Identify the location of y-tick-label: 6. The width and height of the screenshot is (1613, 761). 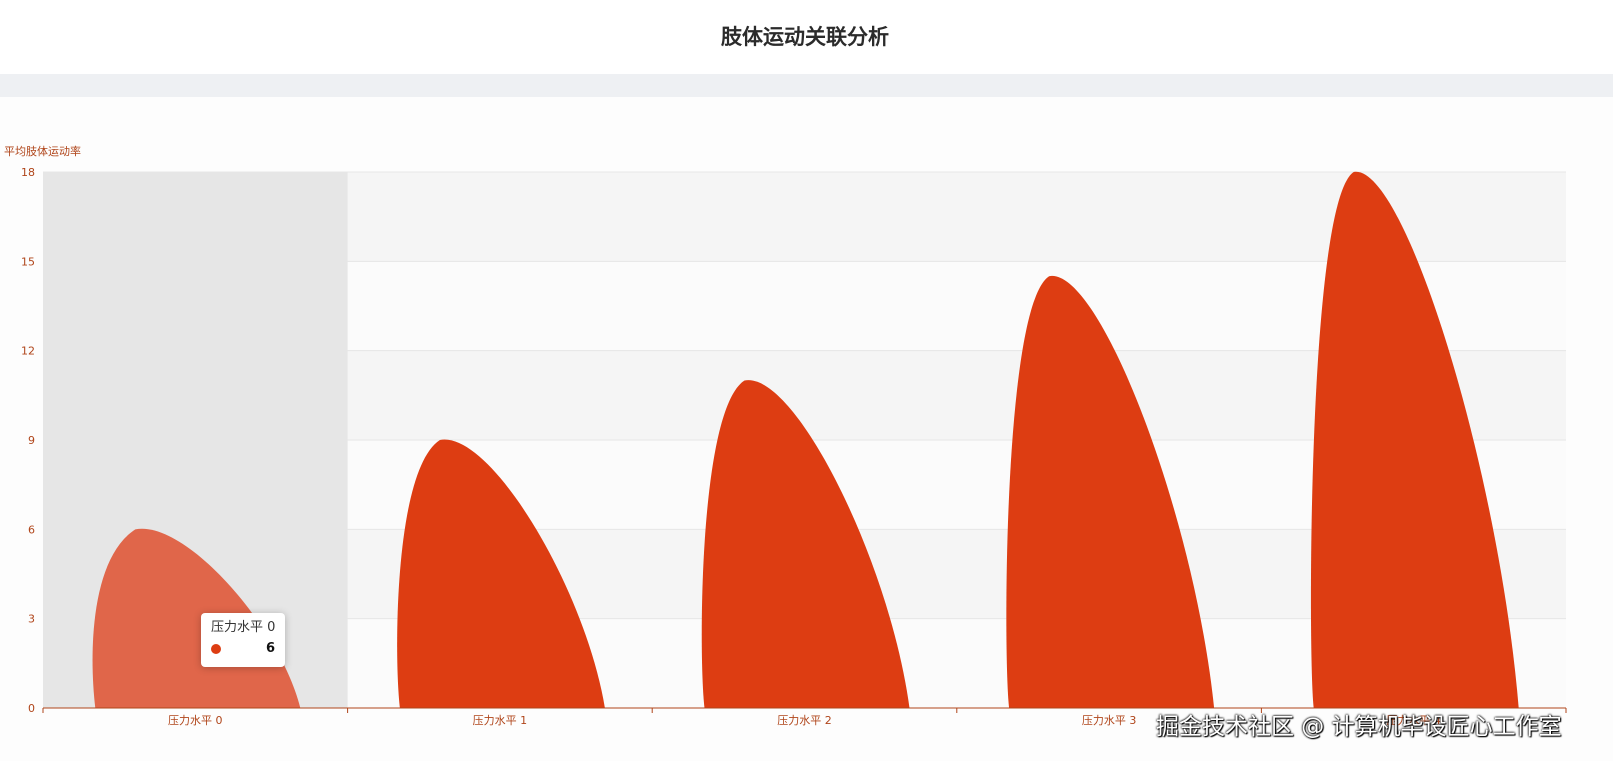
(31, 529).